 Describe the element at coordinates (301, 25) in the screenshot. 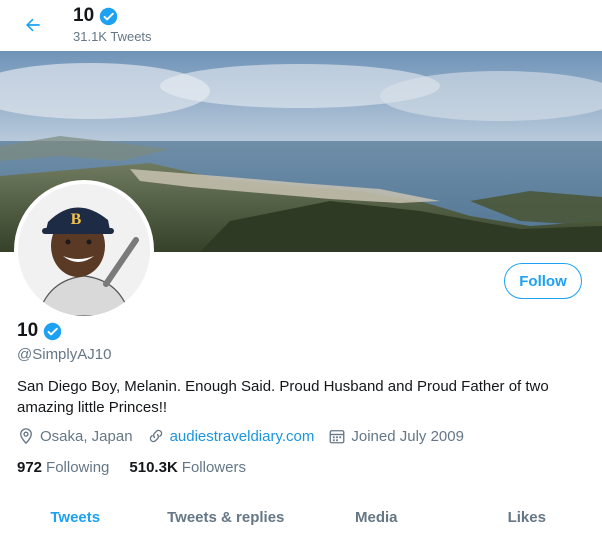

I see `top-bar: 10 31.1K Tweets` at that location.